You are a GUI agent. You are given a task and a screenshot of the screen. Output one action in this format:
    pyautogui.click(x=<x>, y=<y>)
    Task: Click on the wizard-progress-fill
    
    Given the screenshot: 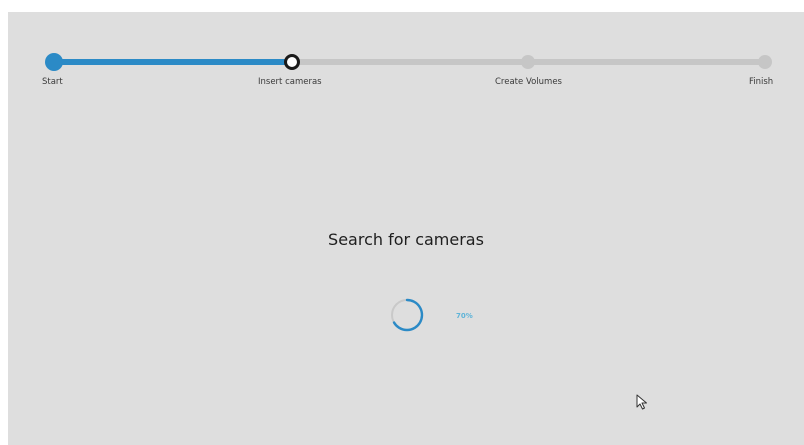 What is the action you would take?
    pyautogui.click(x=174, y=62)
    